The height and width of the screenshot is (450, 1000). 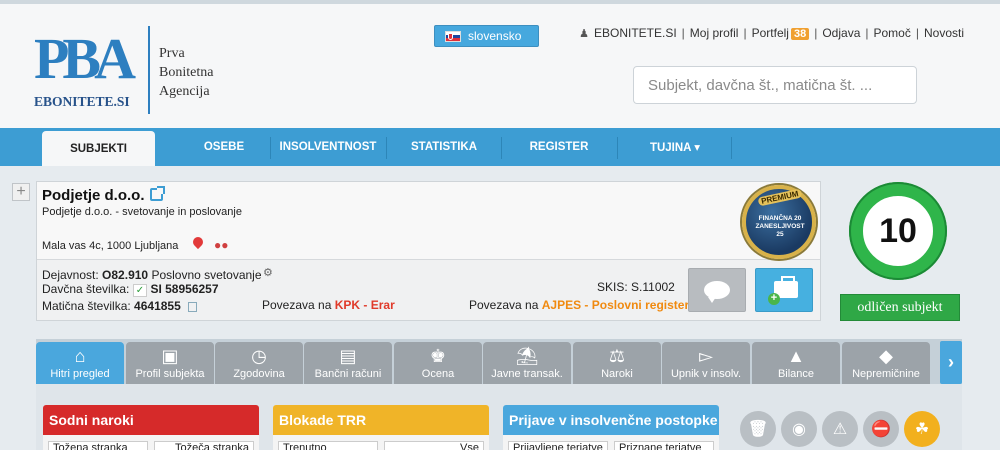 I want to click on news-link: Novosti, so click(x=944, y=33).